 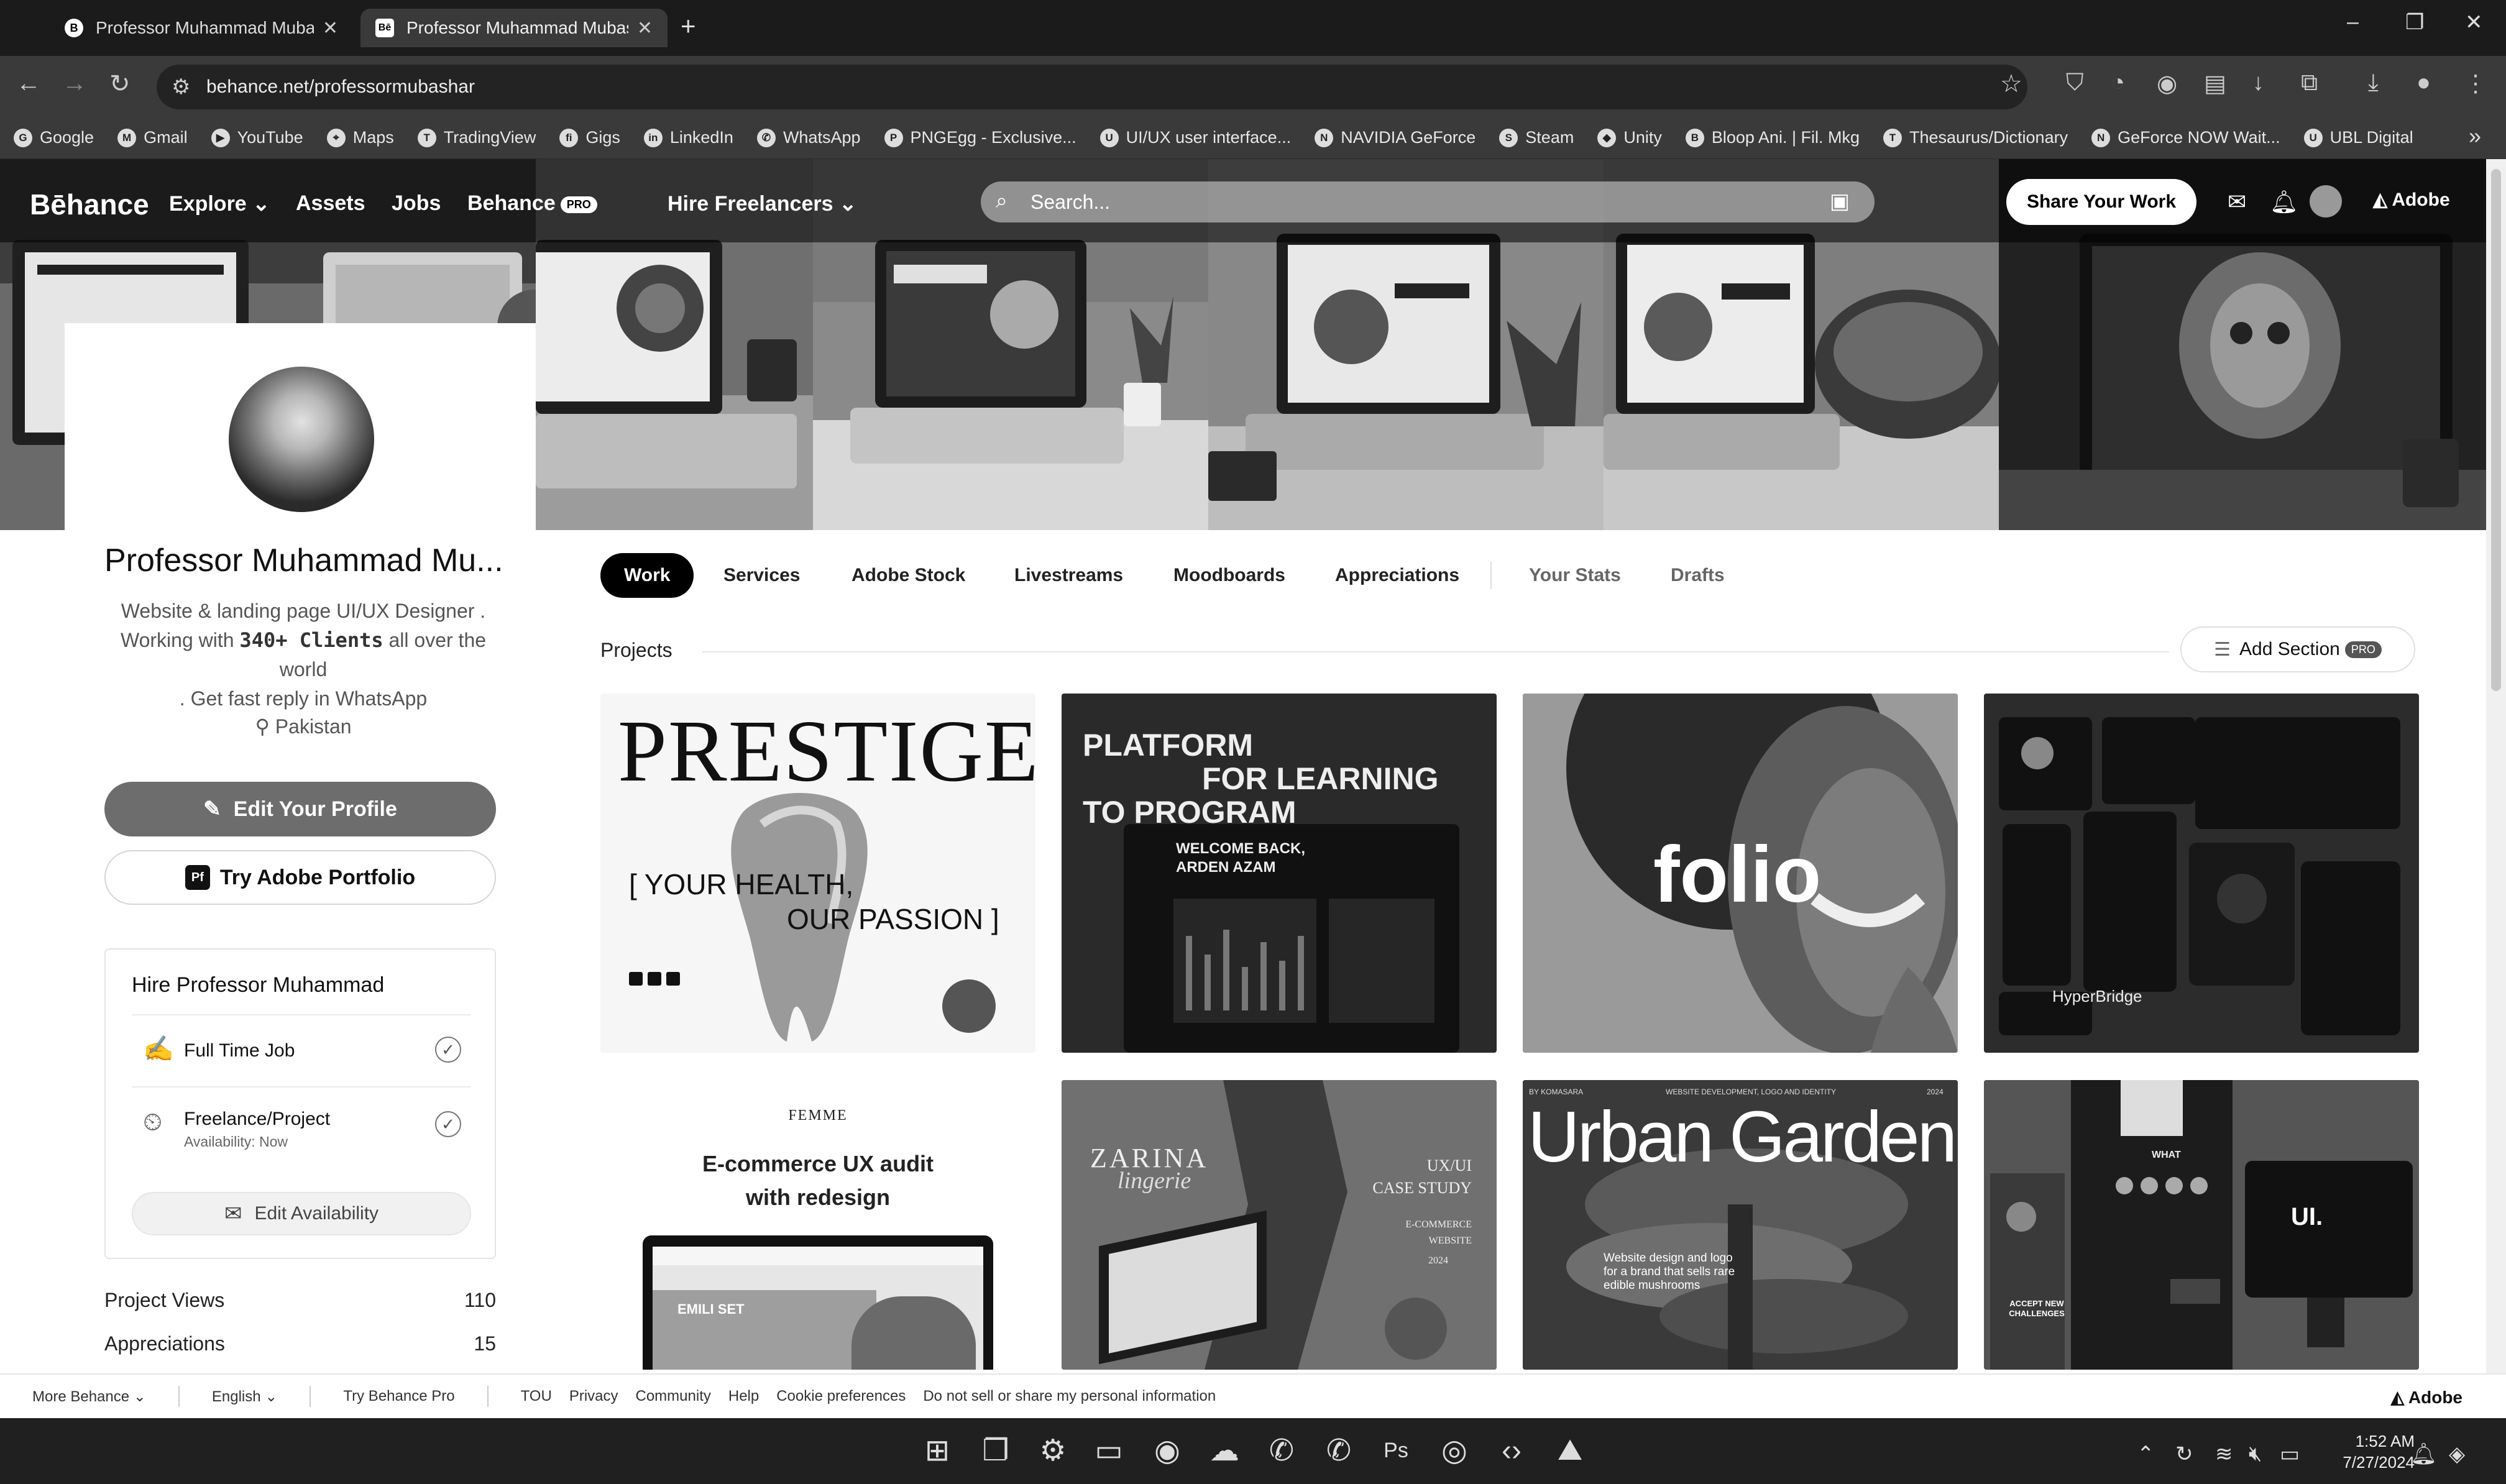 I want to click on footer-try-pro: Try Behance Pro, so click(x=399, y=1396).